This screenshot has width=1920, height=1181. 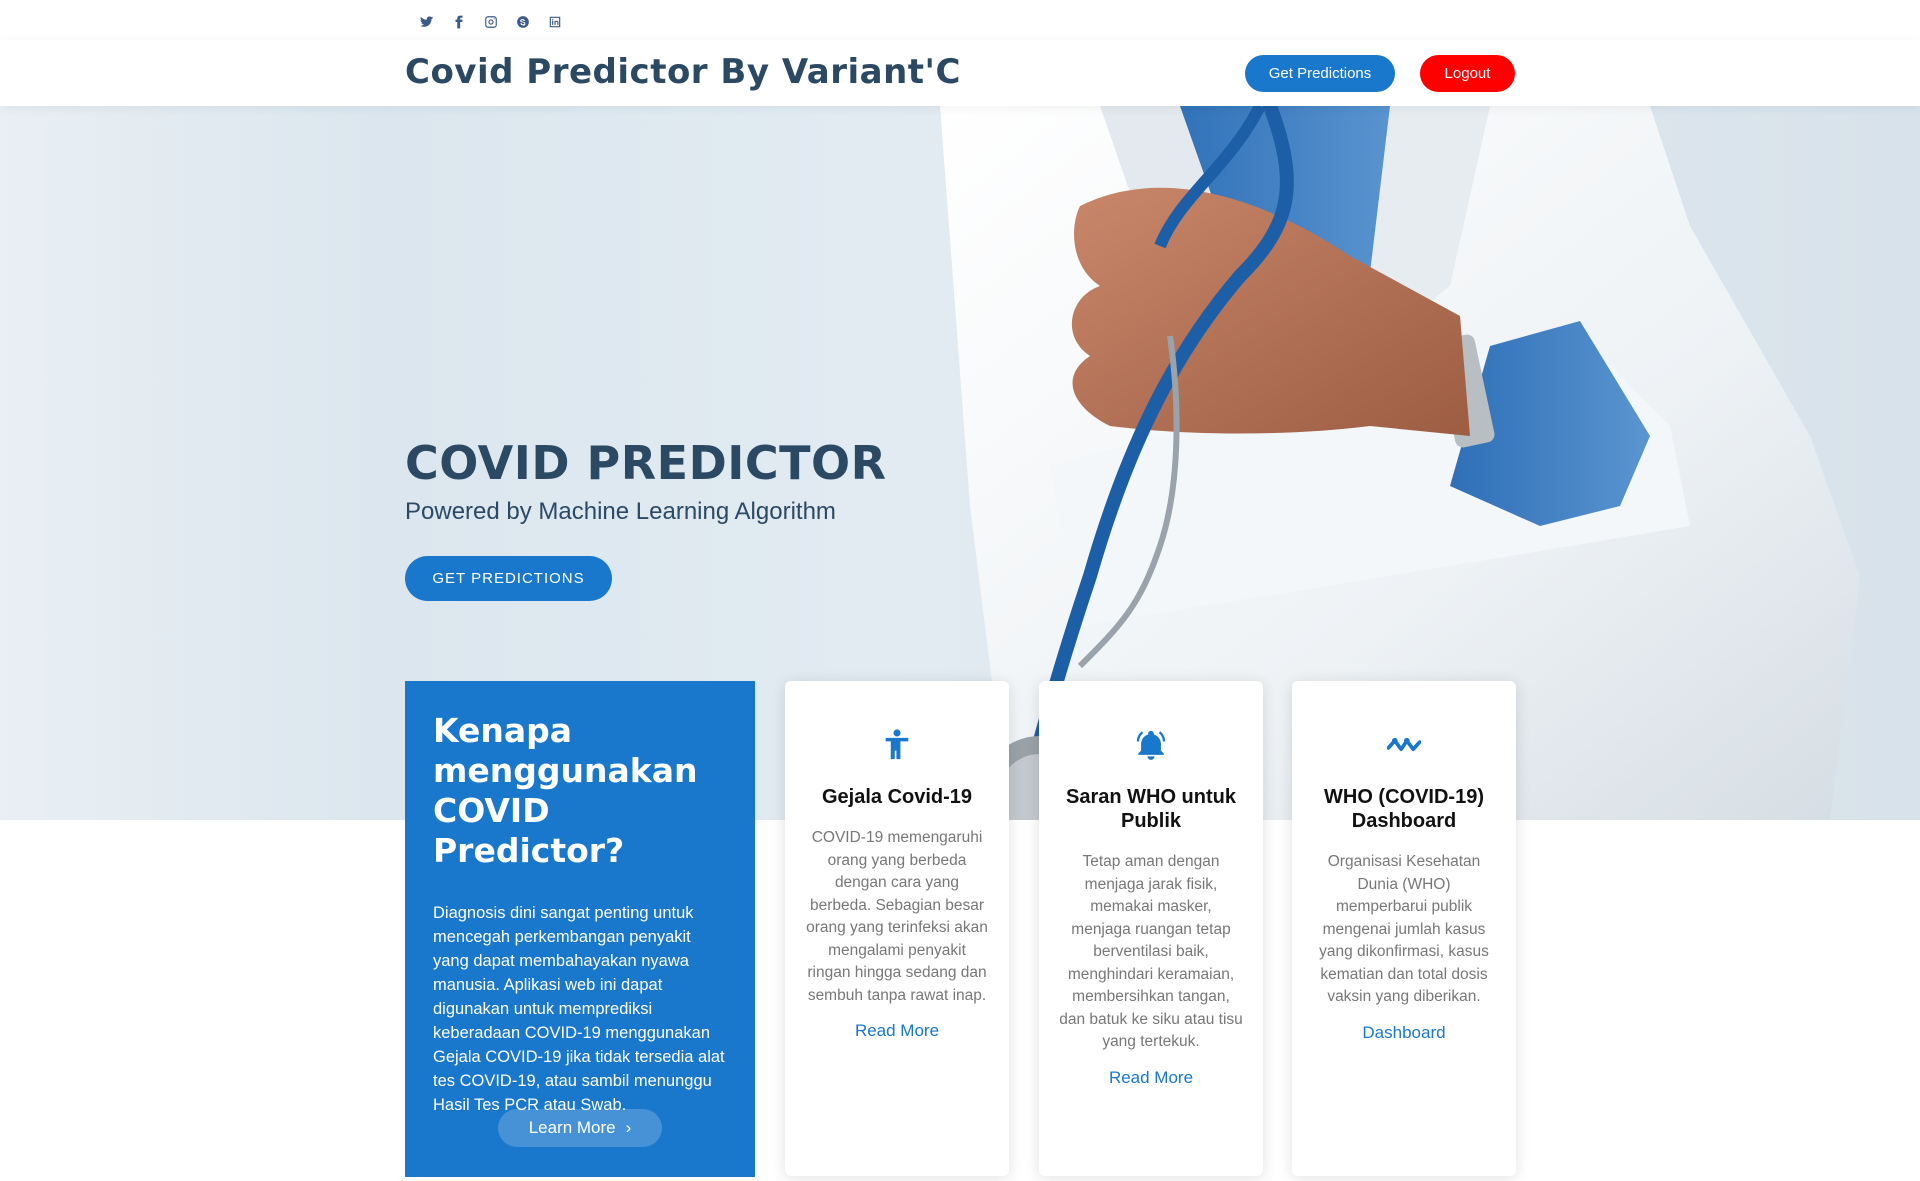 What do you see at coordinates (1404, 1033) in the screenshot?
I see `dashboard-link: Dashboard` at bounding box center [1404, 1033].